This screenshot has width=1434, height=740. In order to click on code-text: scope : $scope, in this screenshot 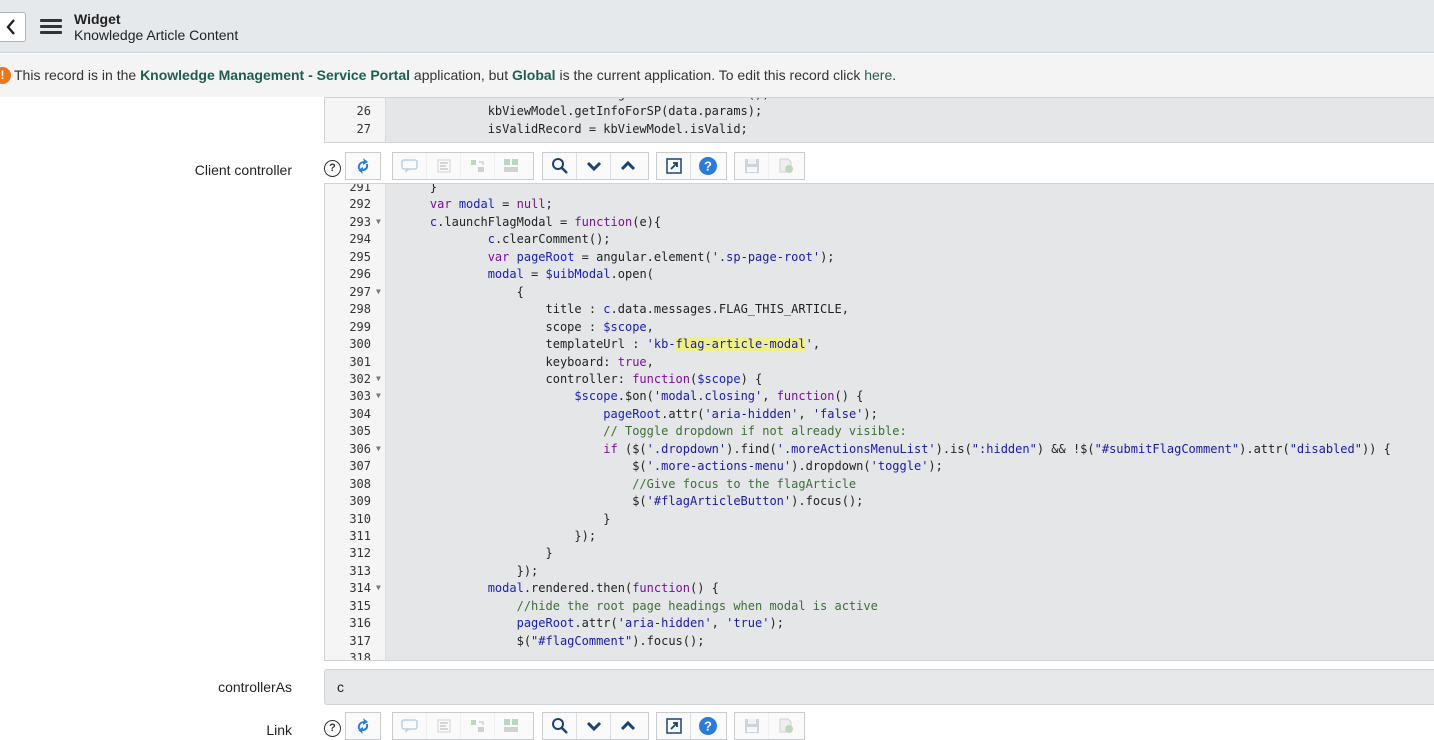, I will do `click(527, 326)`.